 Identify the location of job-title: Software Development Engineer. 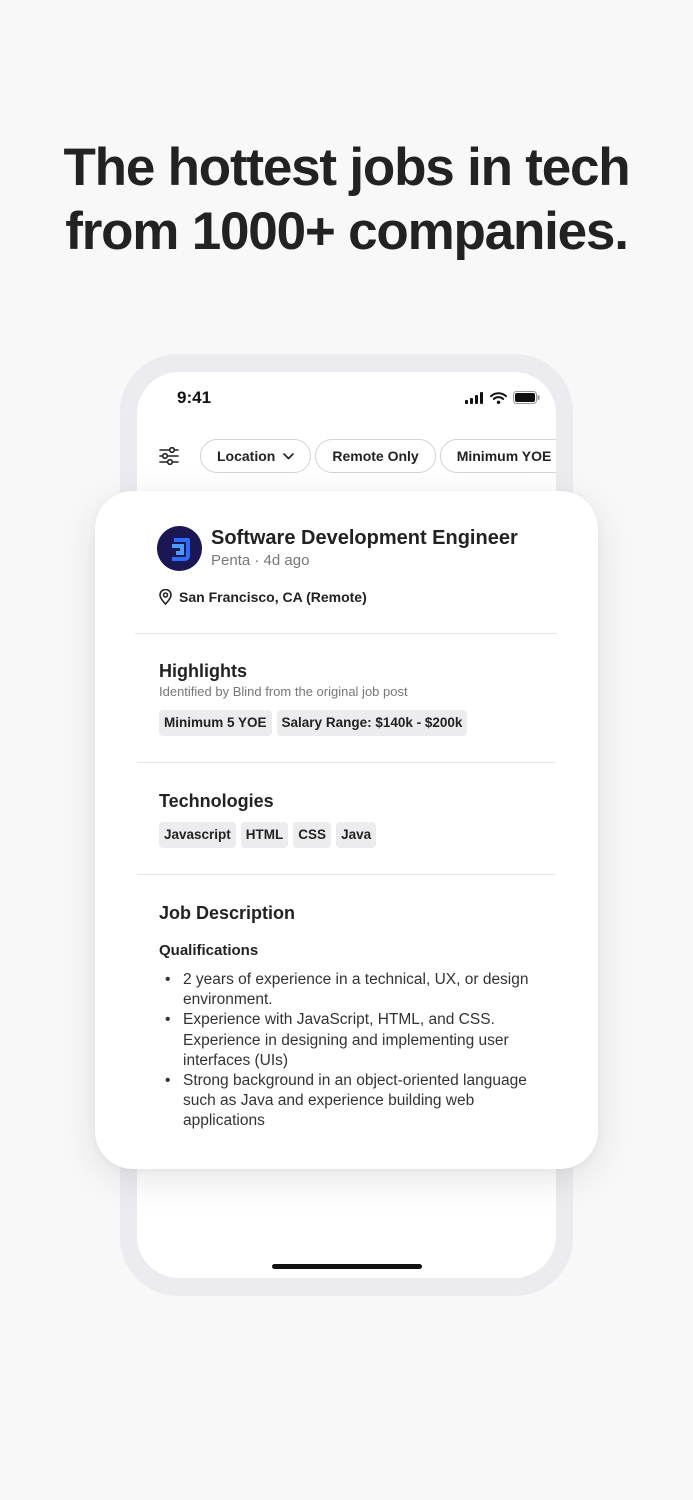
(364, 538).